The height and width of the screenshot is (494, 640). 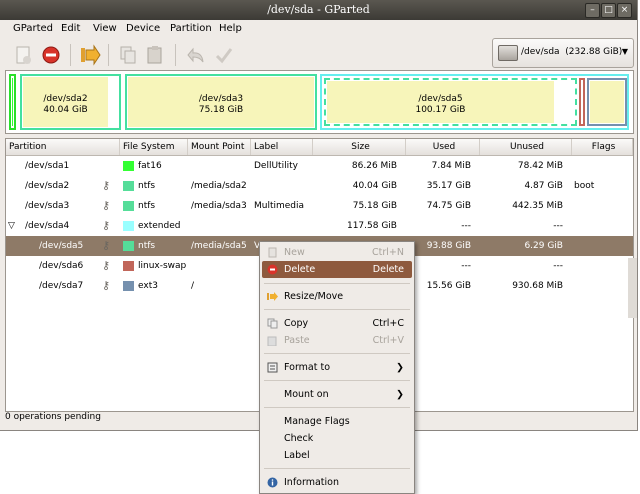 What do you see at coordinates (300, 269) in the screenshot?
I see `menu-item-label: Delete` at bounding box center [300, 269].